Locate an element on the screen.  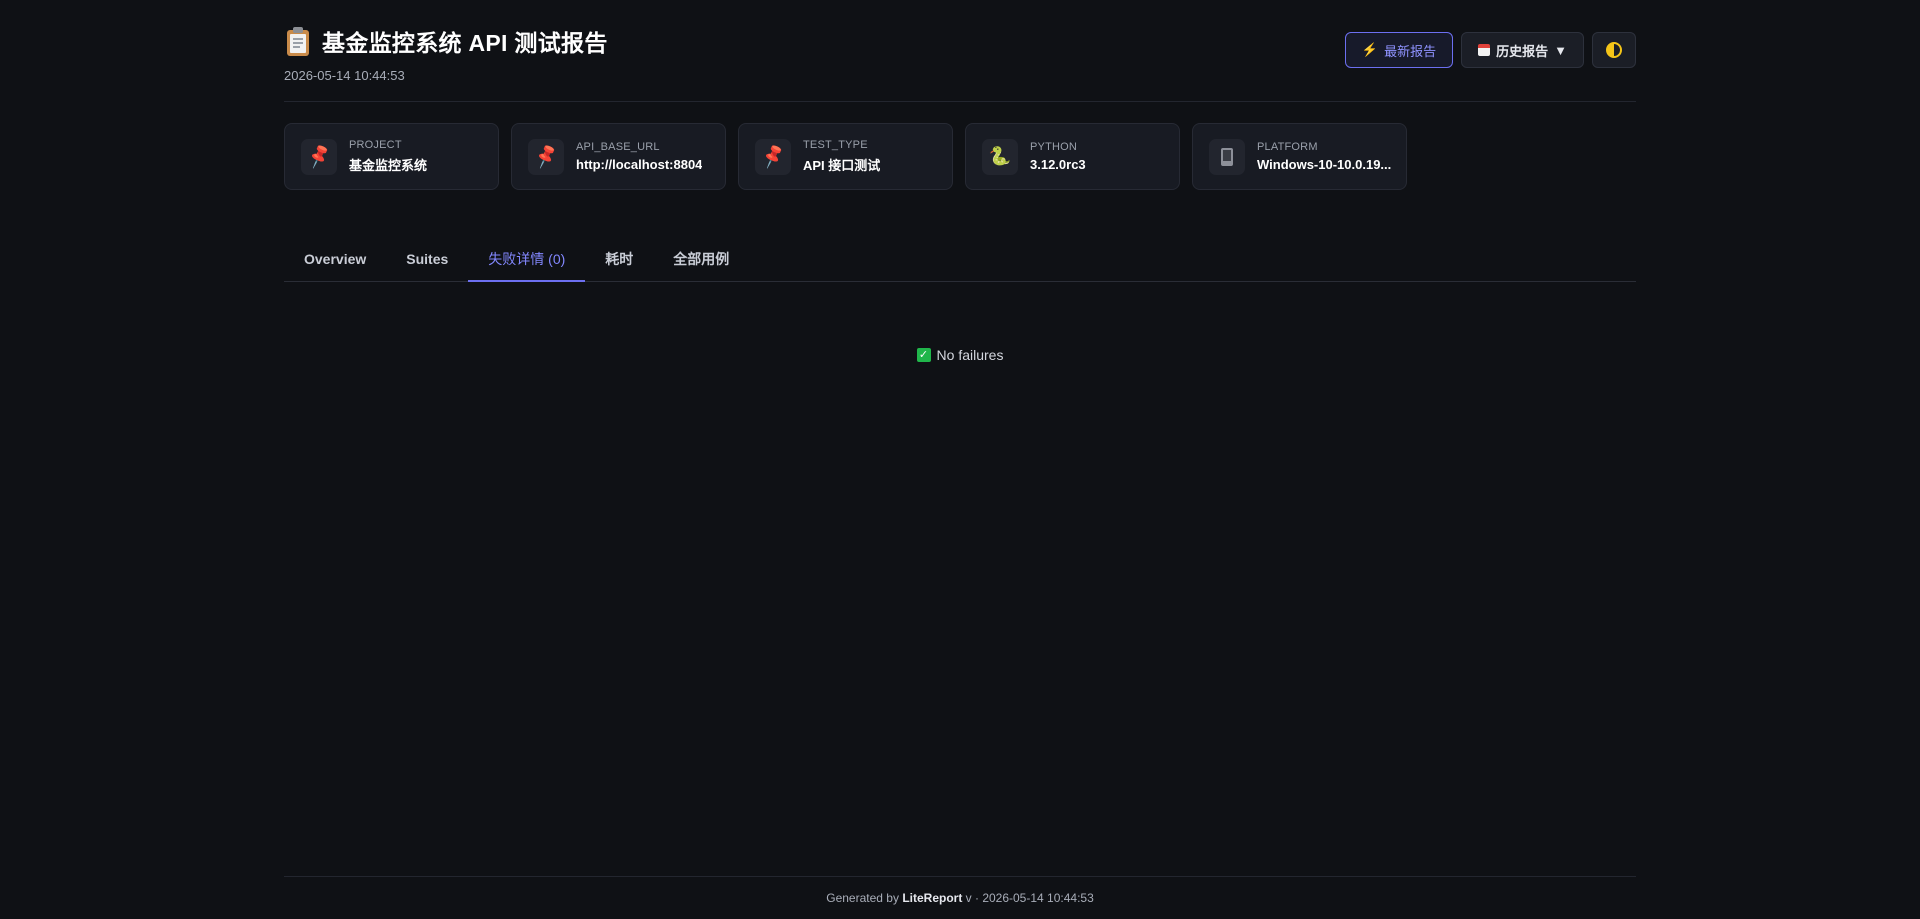
env-card-label: PLATFORM is located at coordinates (1287, 147).